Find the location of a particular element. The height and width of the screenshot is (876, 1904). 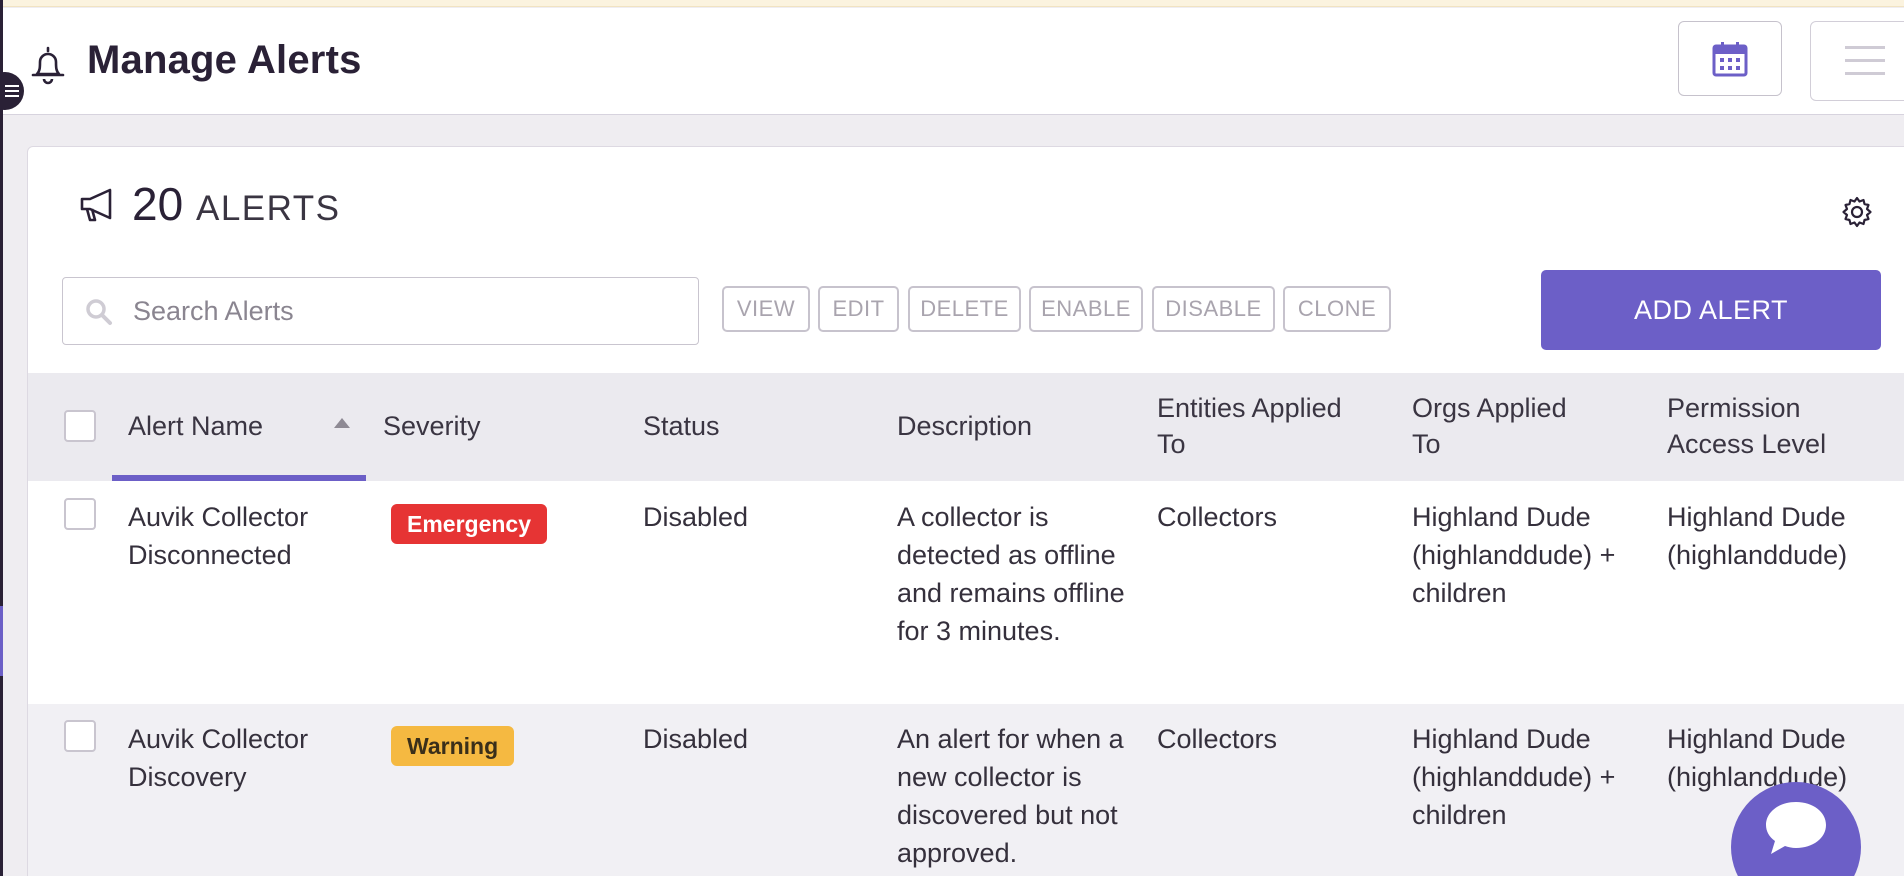

delete-button: DELETE is located at coordinates (964, 309).